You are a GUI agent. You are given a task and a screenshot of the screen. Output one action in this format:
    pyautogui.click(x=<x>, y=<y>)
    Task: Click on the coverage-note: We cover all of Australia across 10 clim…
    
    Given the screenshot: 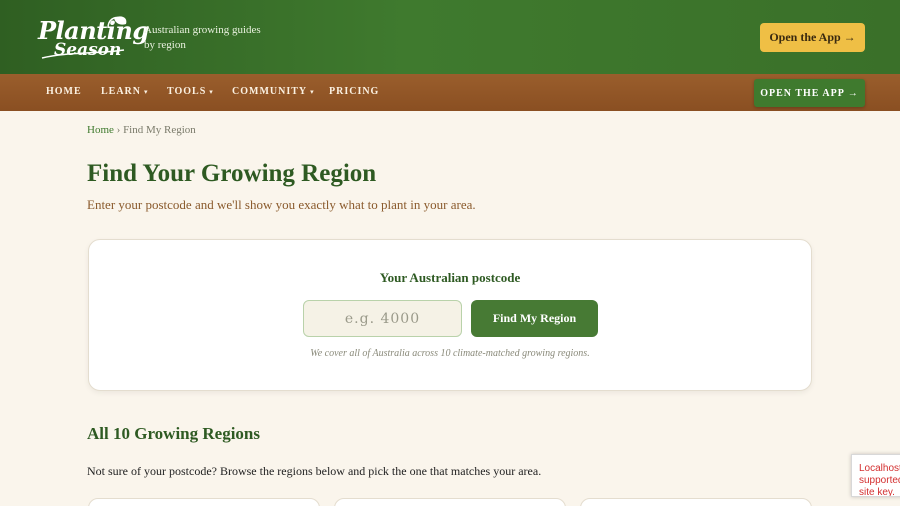 What is the action you would take?
    pyautogui.click(x=450, y=353)
    